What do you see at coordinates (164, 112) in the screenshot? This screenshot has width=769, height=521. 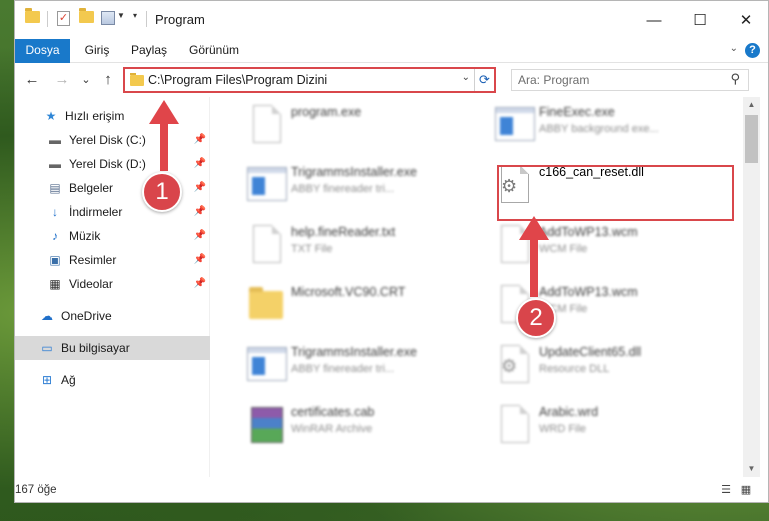 I see `annotation-arrow-1-head` at bounding box center [164, 112].